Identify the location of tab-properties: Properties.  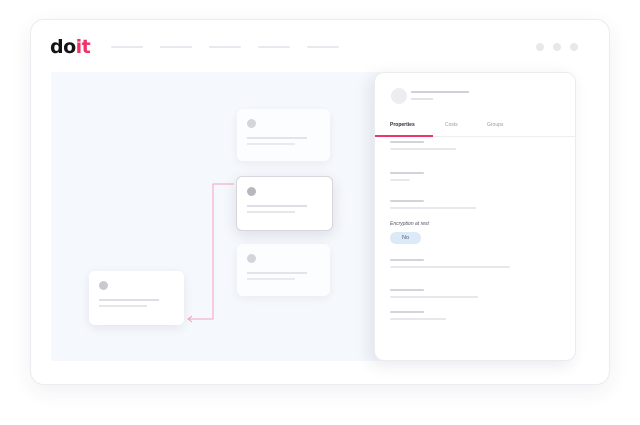
(402, 125).